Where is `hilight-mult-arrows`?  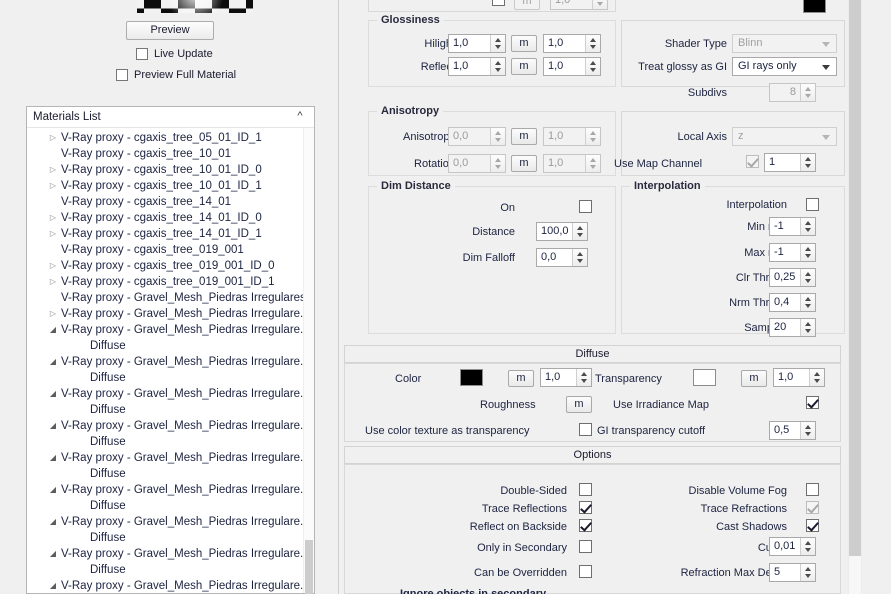 hilight-mult-arrows is located at coordinates (592, 43).